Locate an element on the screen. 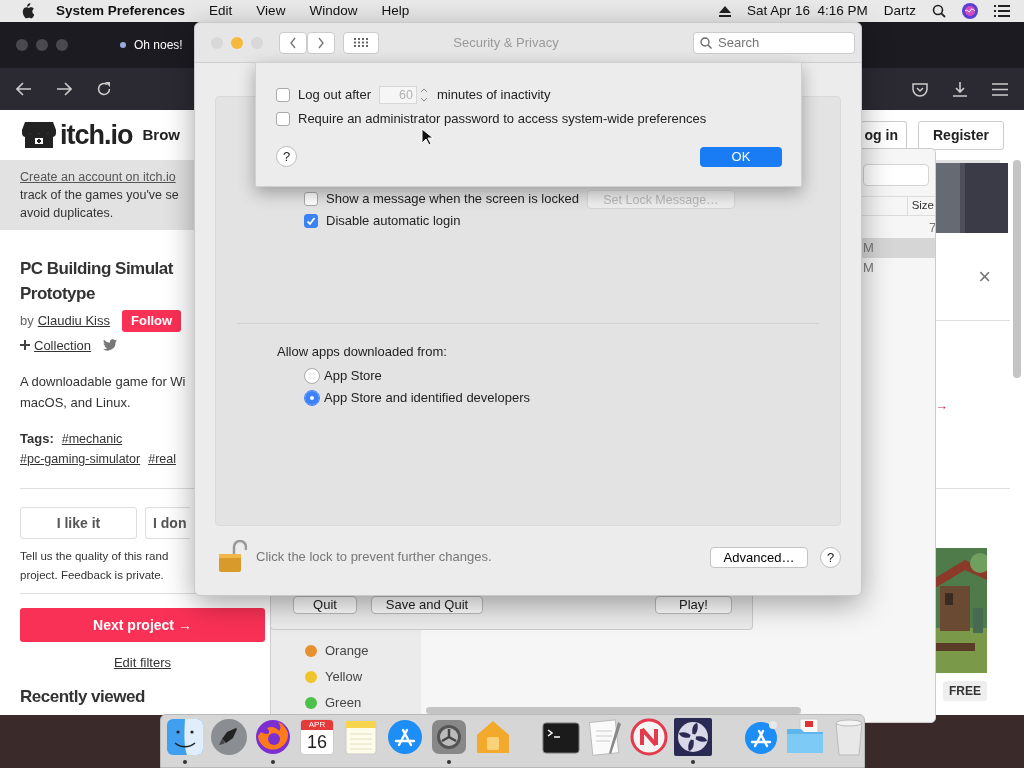  menu-item: Edit is located at coordinates (221, 11).